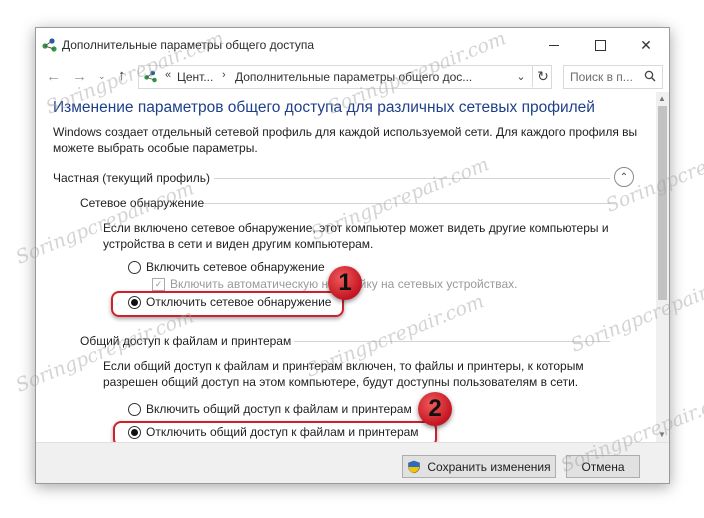  Describe the element at coordinates (188, 45) in the screenshot. I see `window-title: Дополнительные параметры общего доступа` at that location.